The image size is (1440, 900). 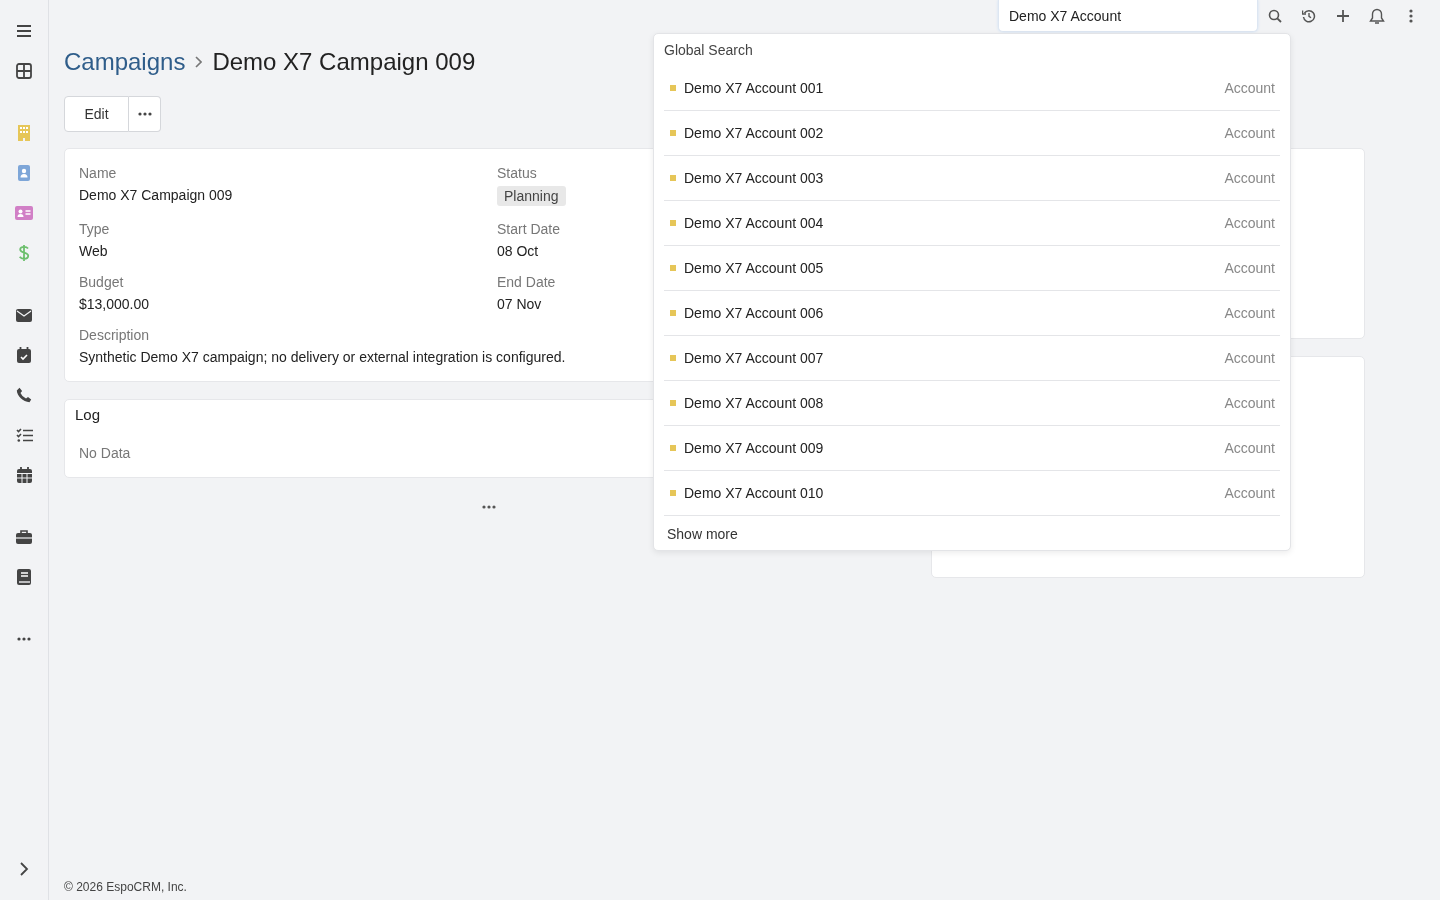 What do you see at coordinates (708, 50) in the screenshot?
I see `dropdown-title: Global Search` at bounding box center [708, 50].